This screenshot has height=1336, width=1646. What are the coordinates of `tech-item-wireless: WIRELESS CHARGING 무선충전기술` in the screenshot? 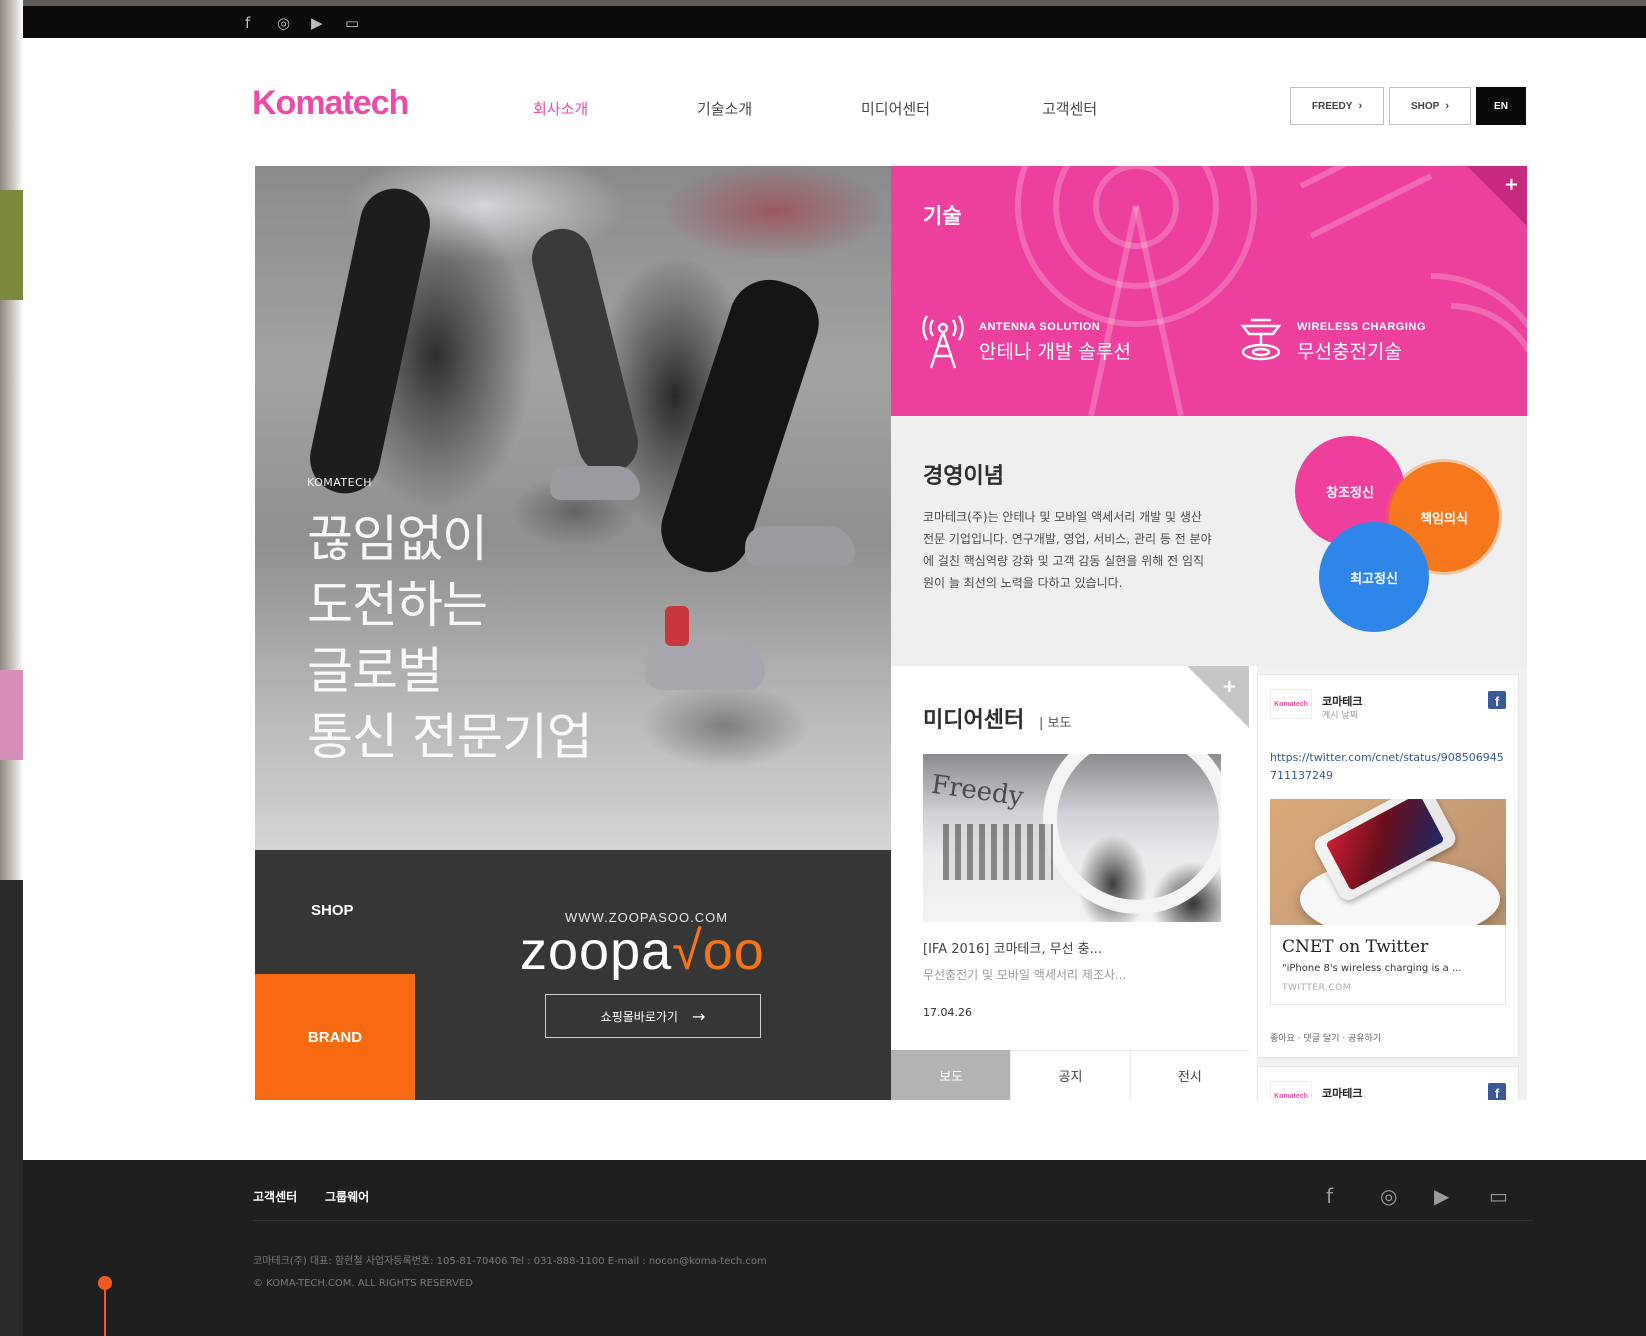 It's located at (1332, 342).